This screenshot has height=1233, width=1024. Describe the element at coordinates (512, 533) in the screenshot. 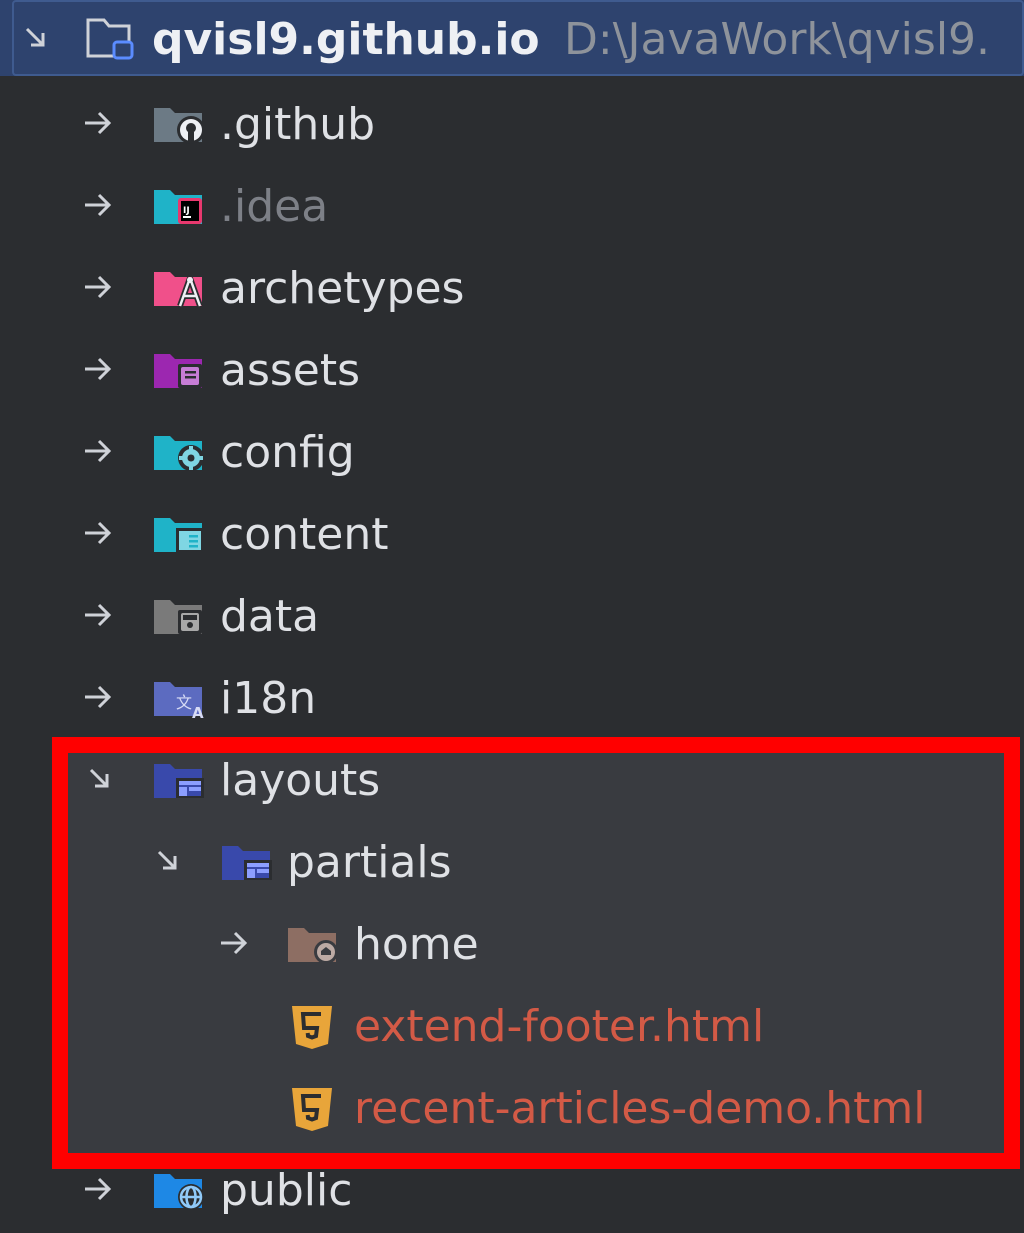

I see `tree-item-content: content` at that location.